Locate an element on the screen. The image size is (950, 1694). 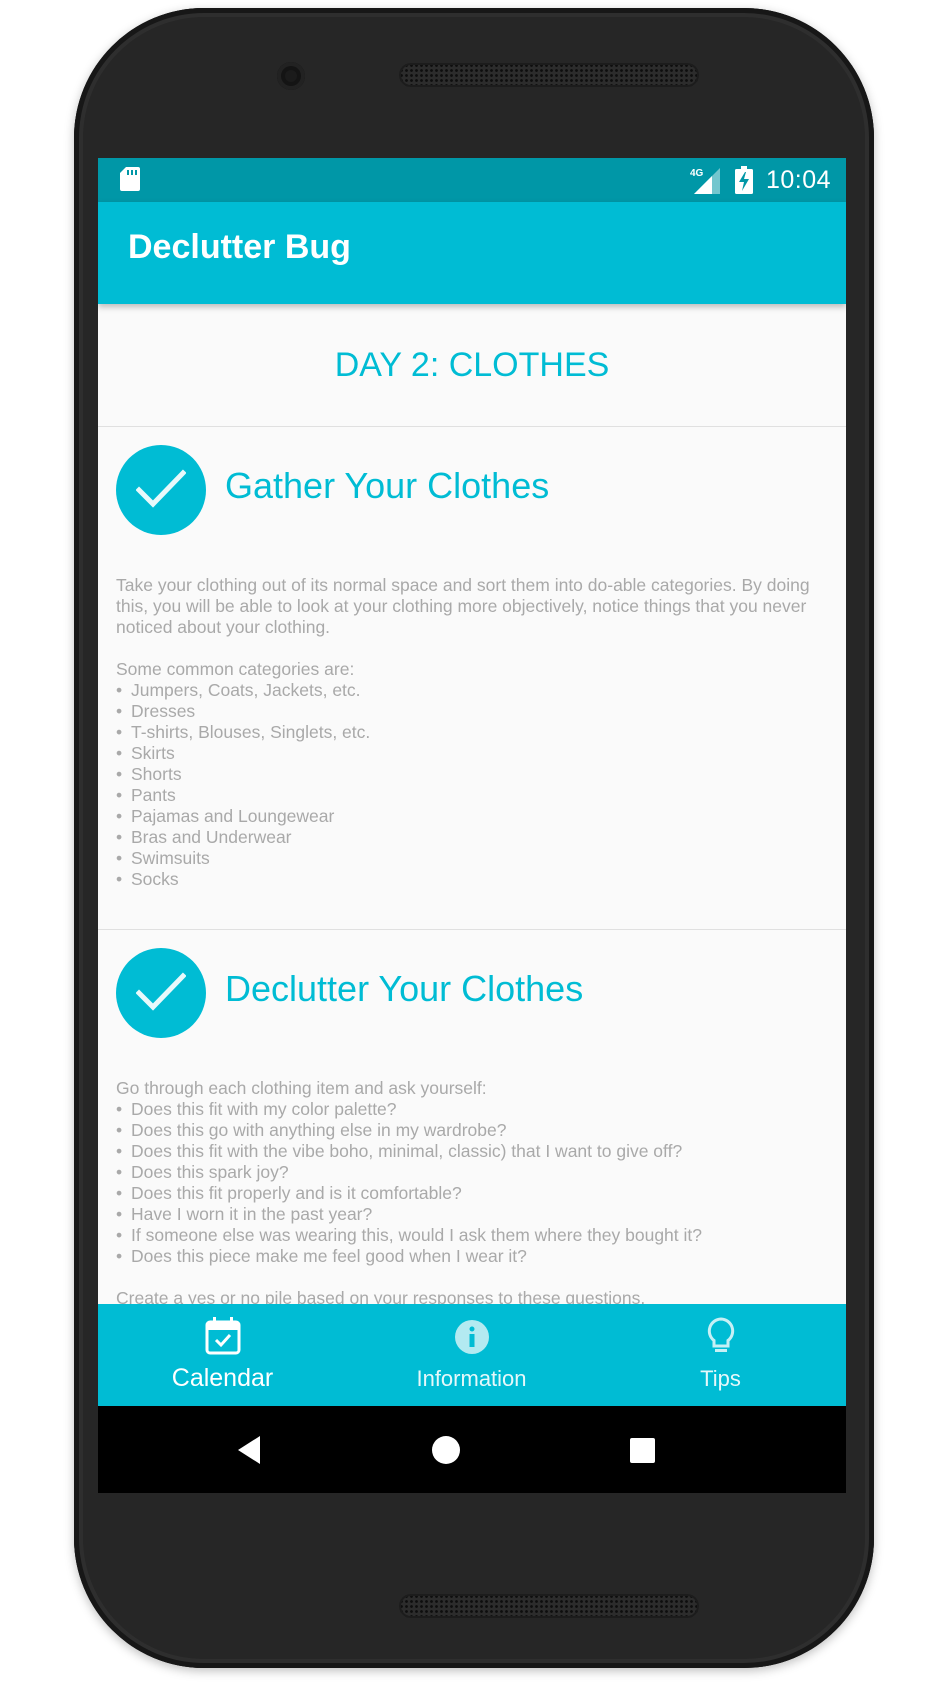
list-item: Dresses is located at coordinates (472, 711).